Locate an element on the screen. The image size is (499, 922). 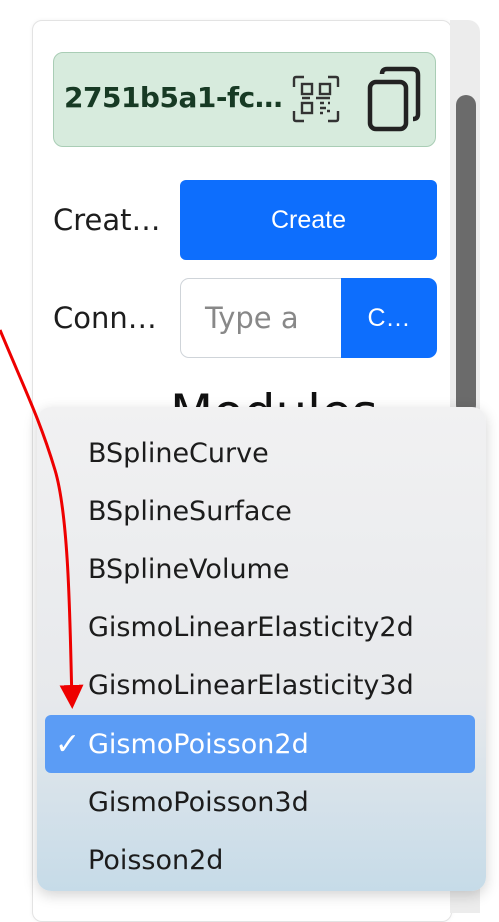
dropdown-option: BSplineVolume is located at coordinates (261, 569).